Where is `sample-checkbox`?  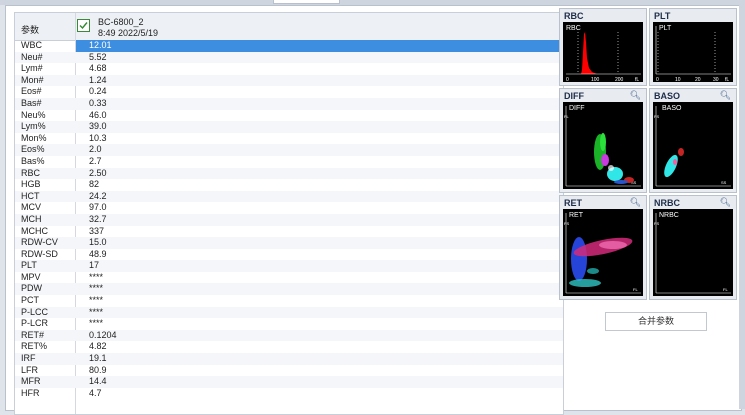
sample-checkbox is located at coordinates (83, 25).